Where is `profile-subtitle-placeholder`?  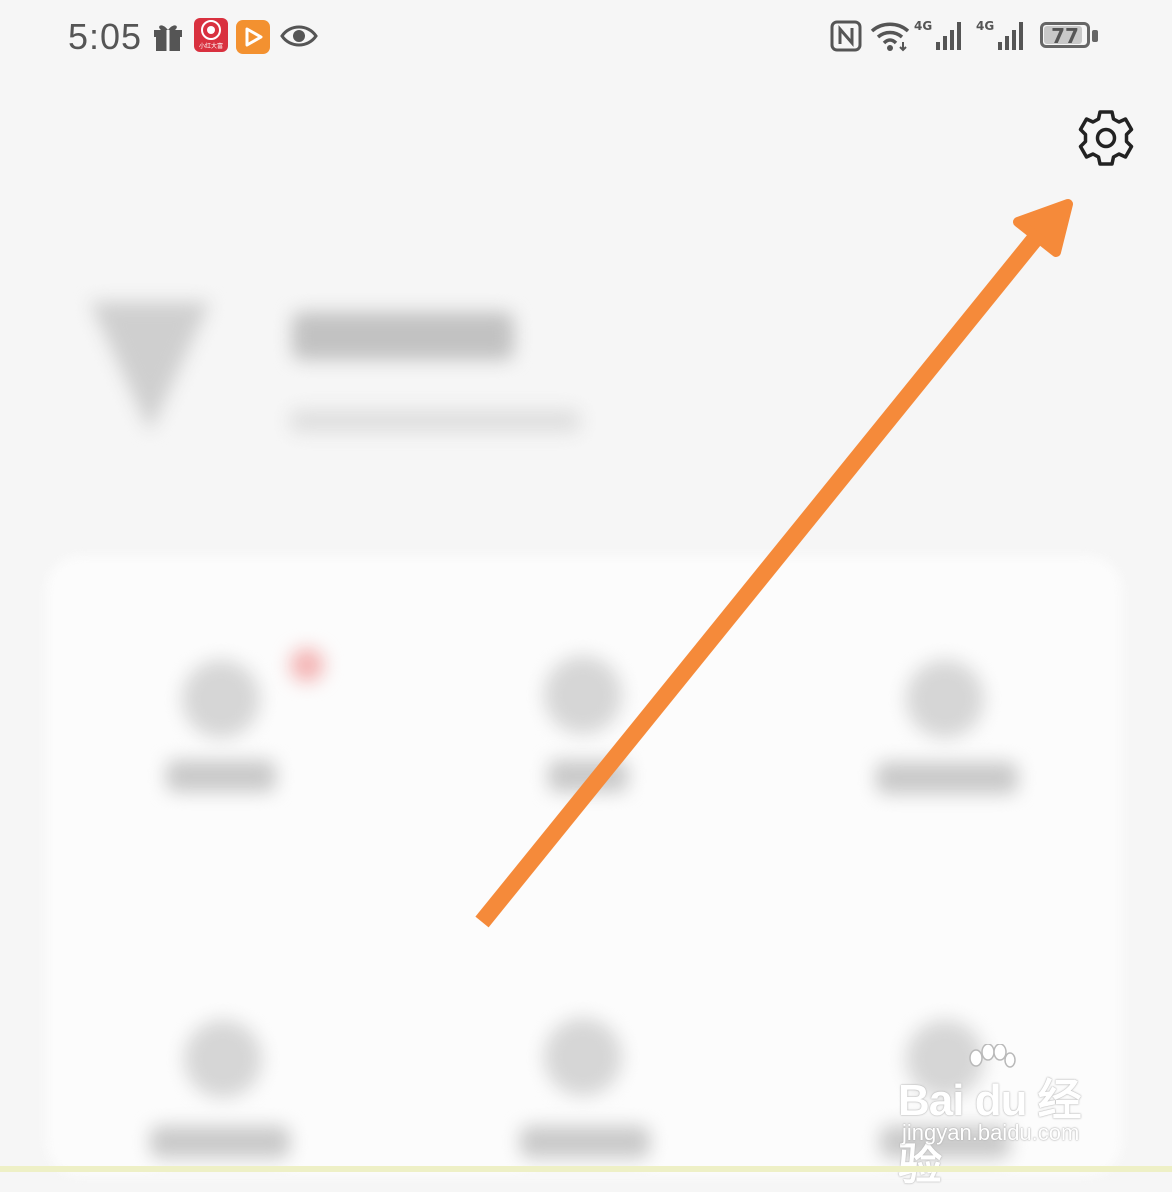 profile-subtitle-placeholder is located at coordinates (435, 421).